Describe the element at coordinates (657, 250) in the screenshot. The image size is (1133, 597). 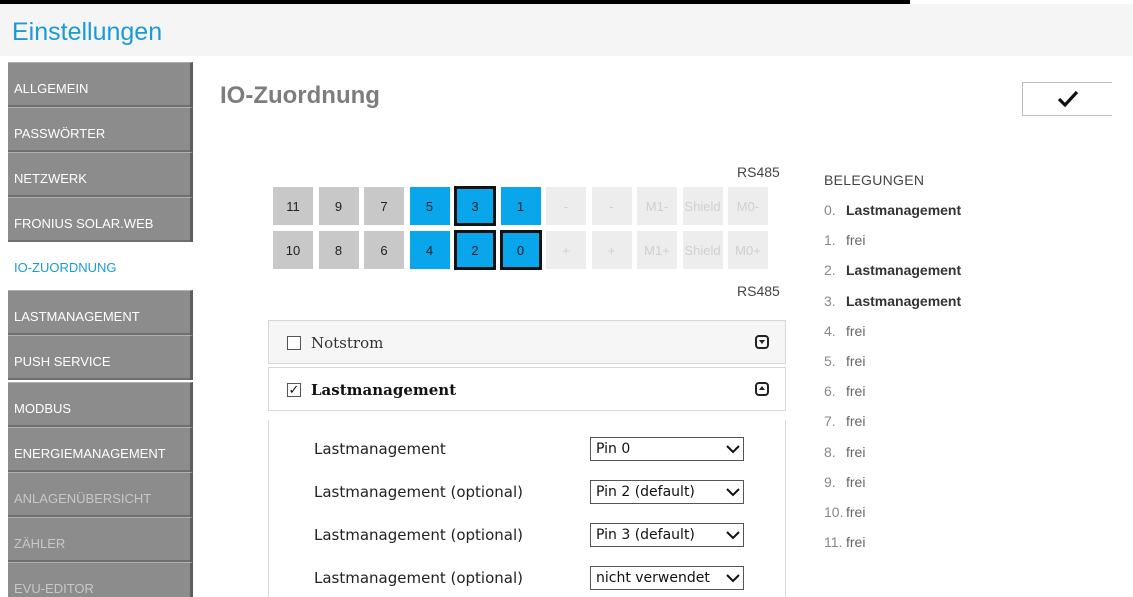
I see `pin-bottom-8: M1+` at that location.